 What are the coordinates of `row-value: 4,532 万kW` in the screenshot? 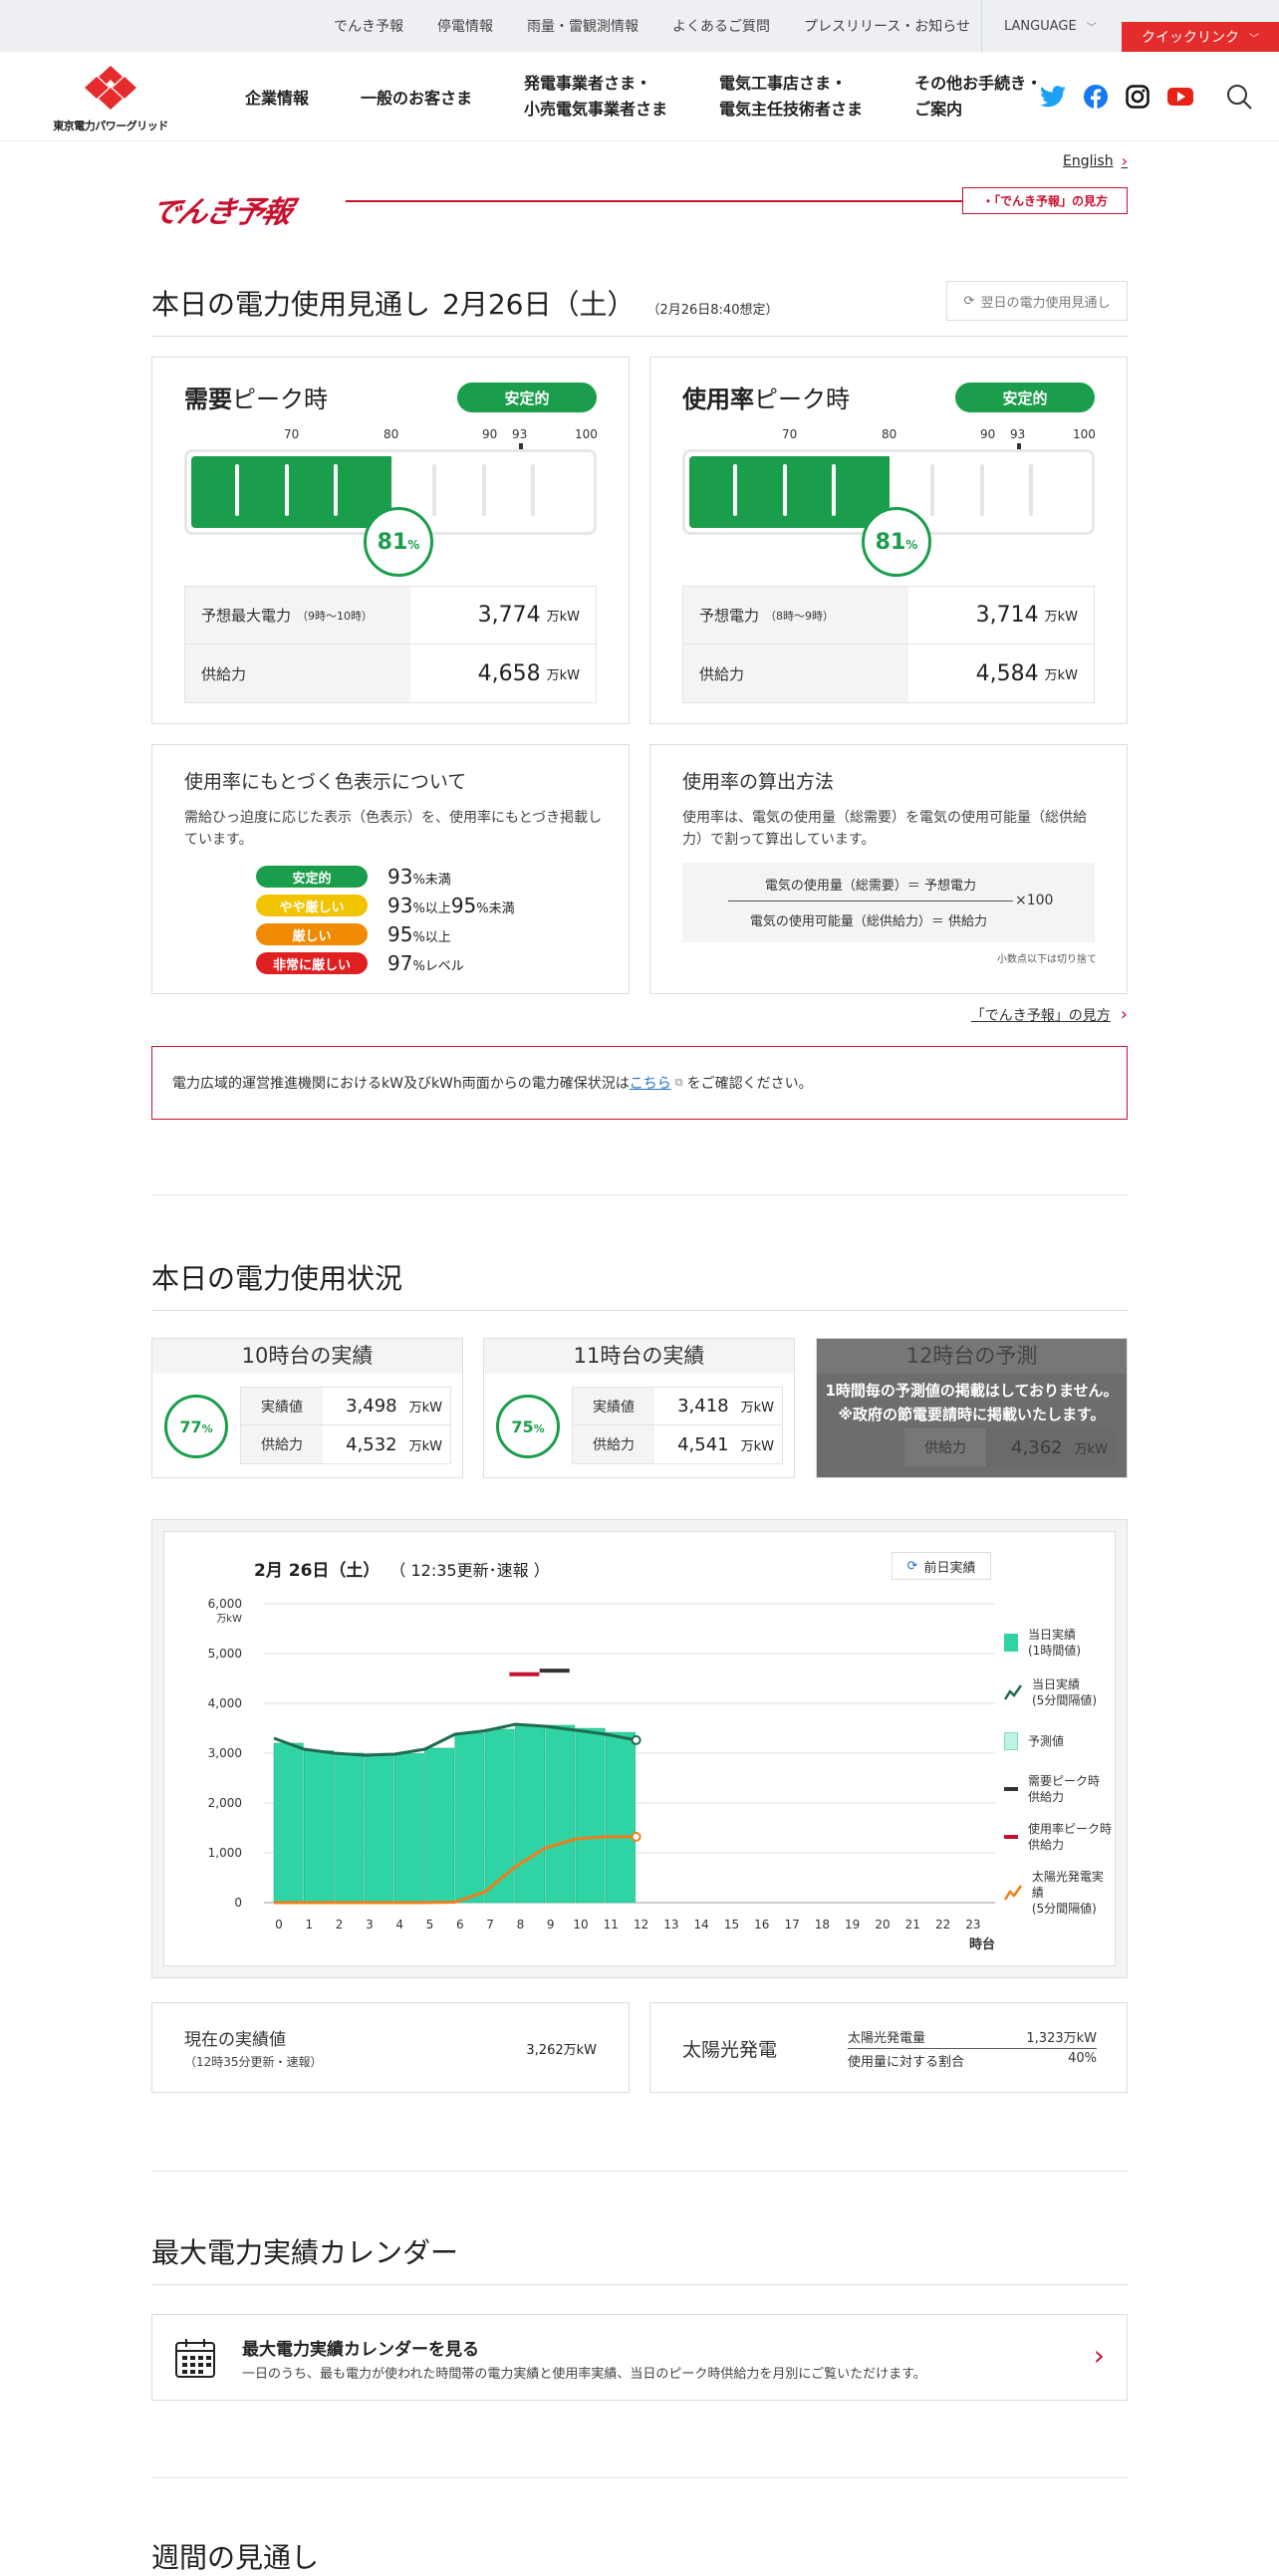 It's located at (387, 1444).